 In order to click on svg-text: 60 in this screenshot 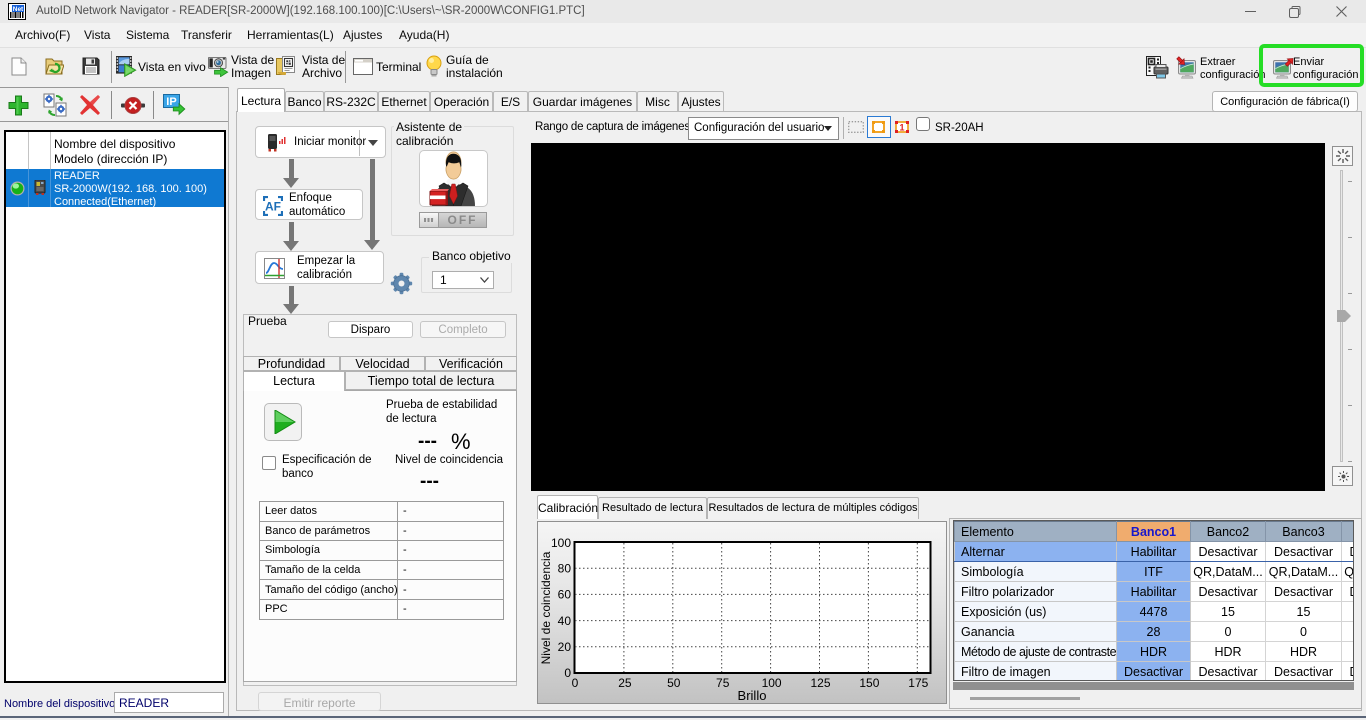, I will do `click(565, 595)`.